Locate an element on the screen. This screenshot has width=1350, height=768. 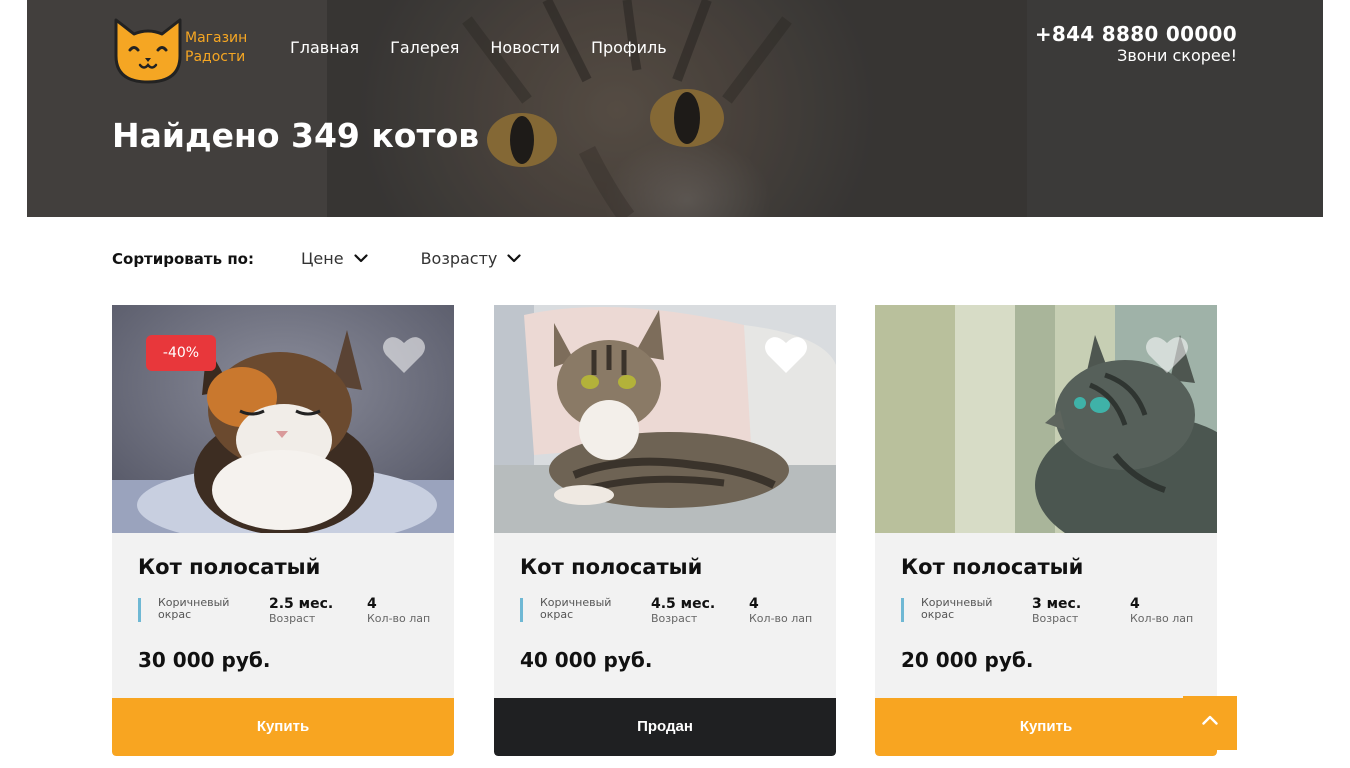
card-price: 40 000 руб. is located at coordinates (586, 660).